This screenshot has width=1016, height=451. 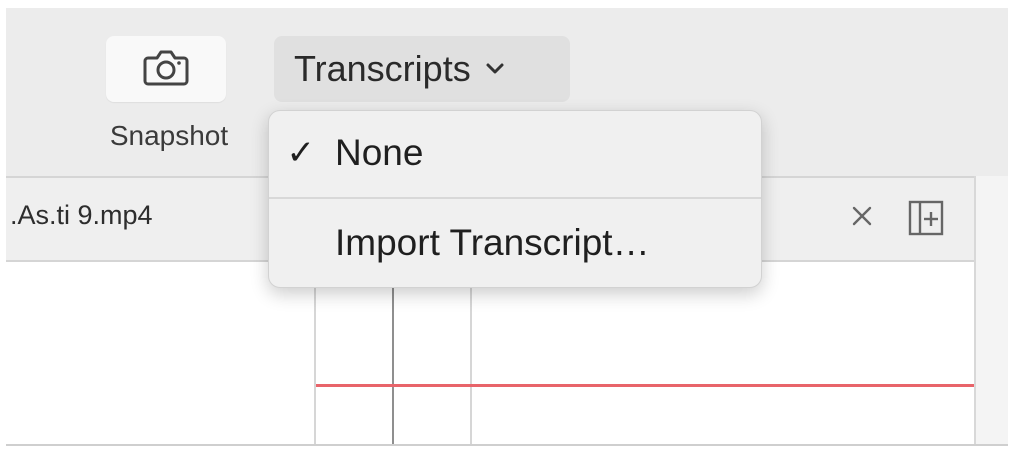 I want to click on snapshot-button, so click(x=166, y=69).